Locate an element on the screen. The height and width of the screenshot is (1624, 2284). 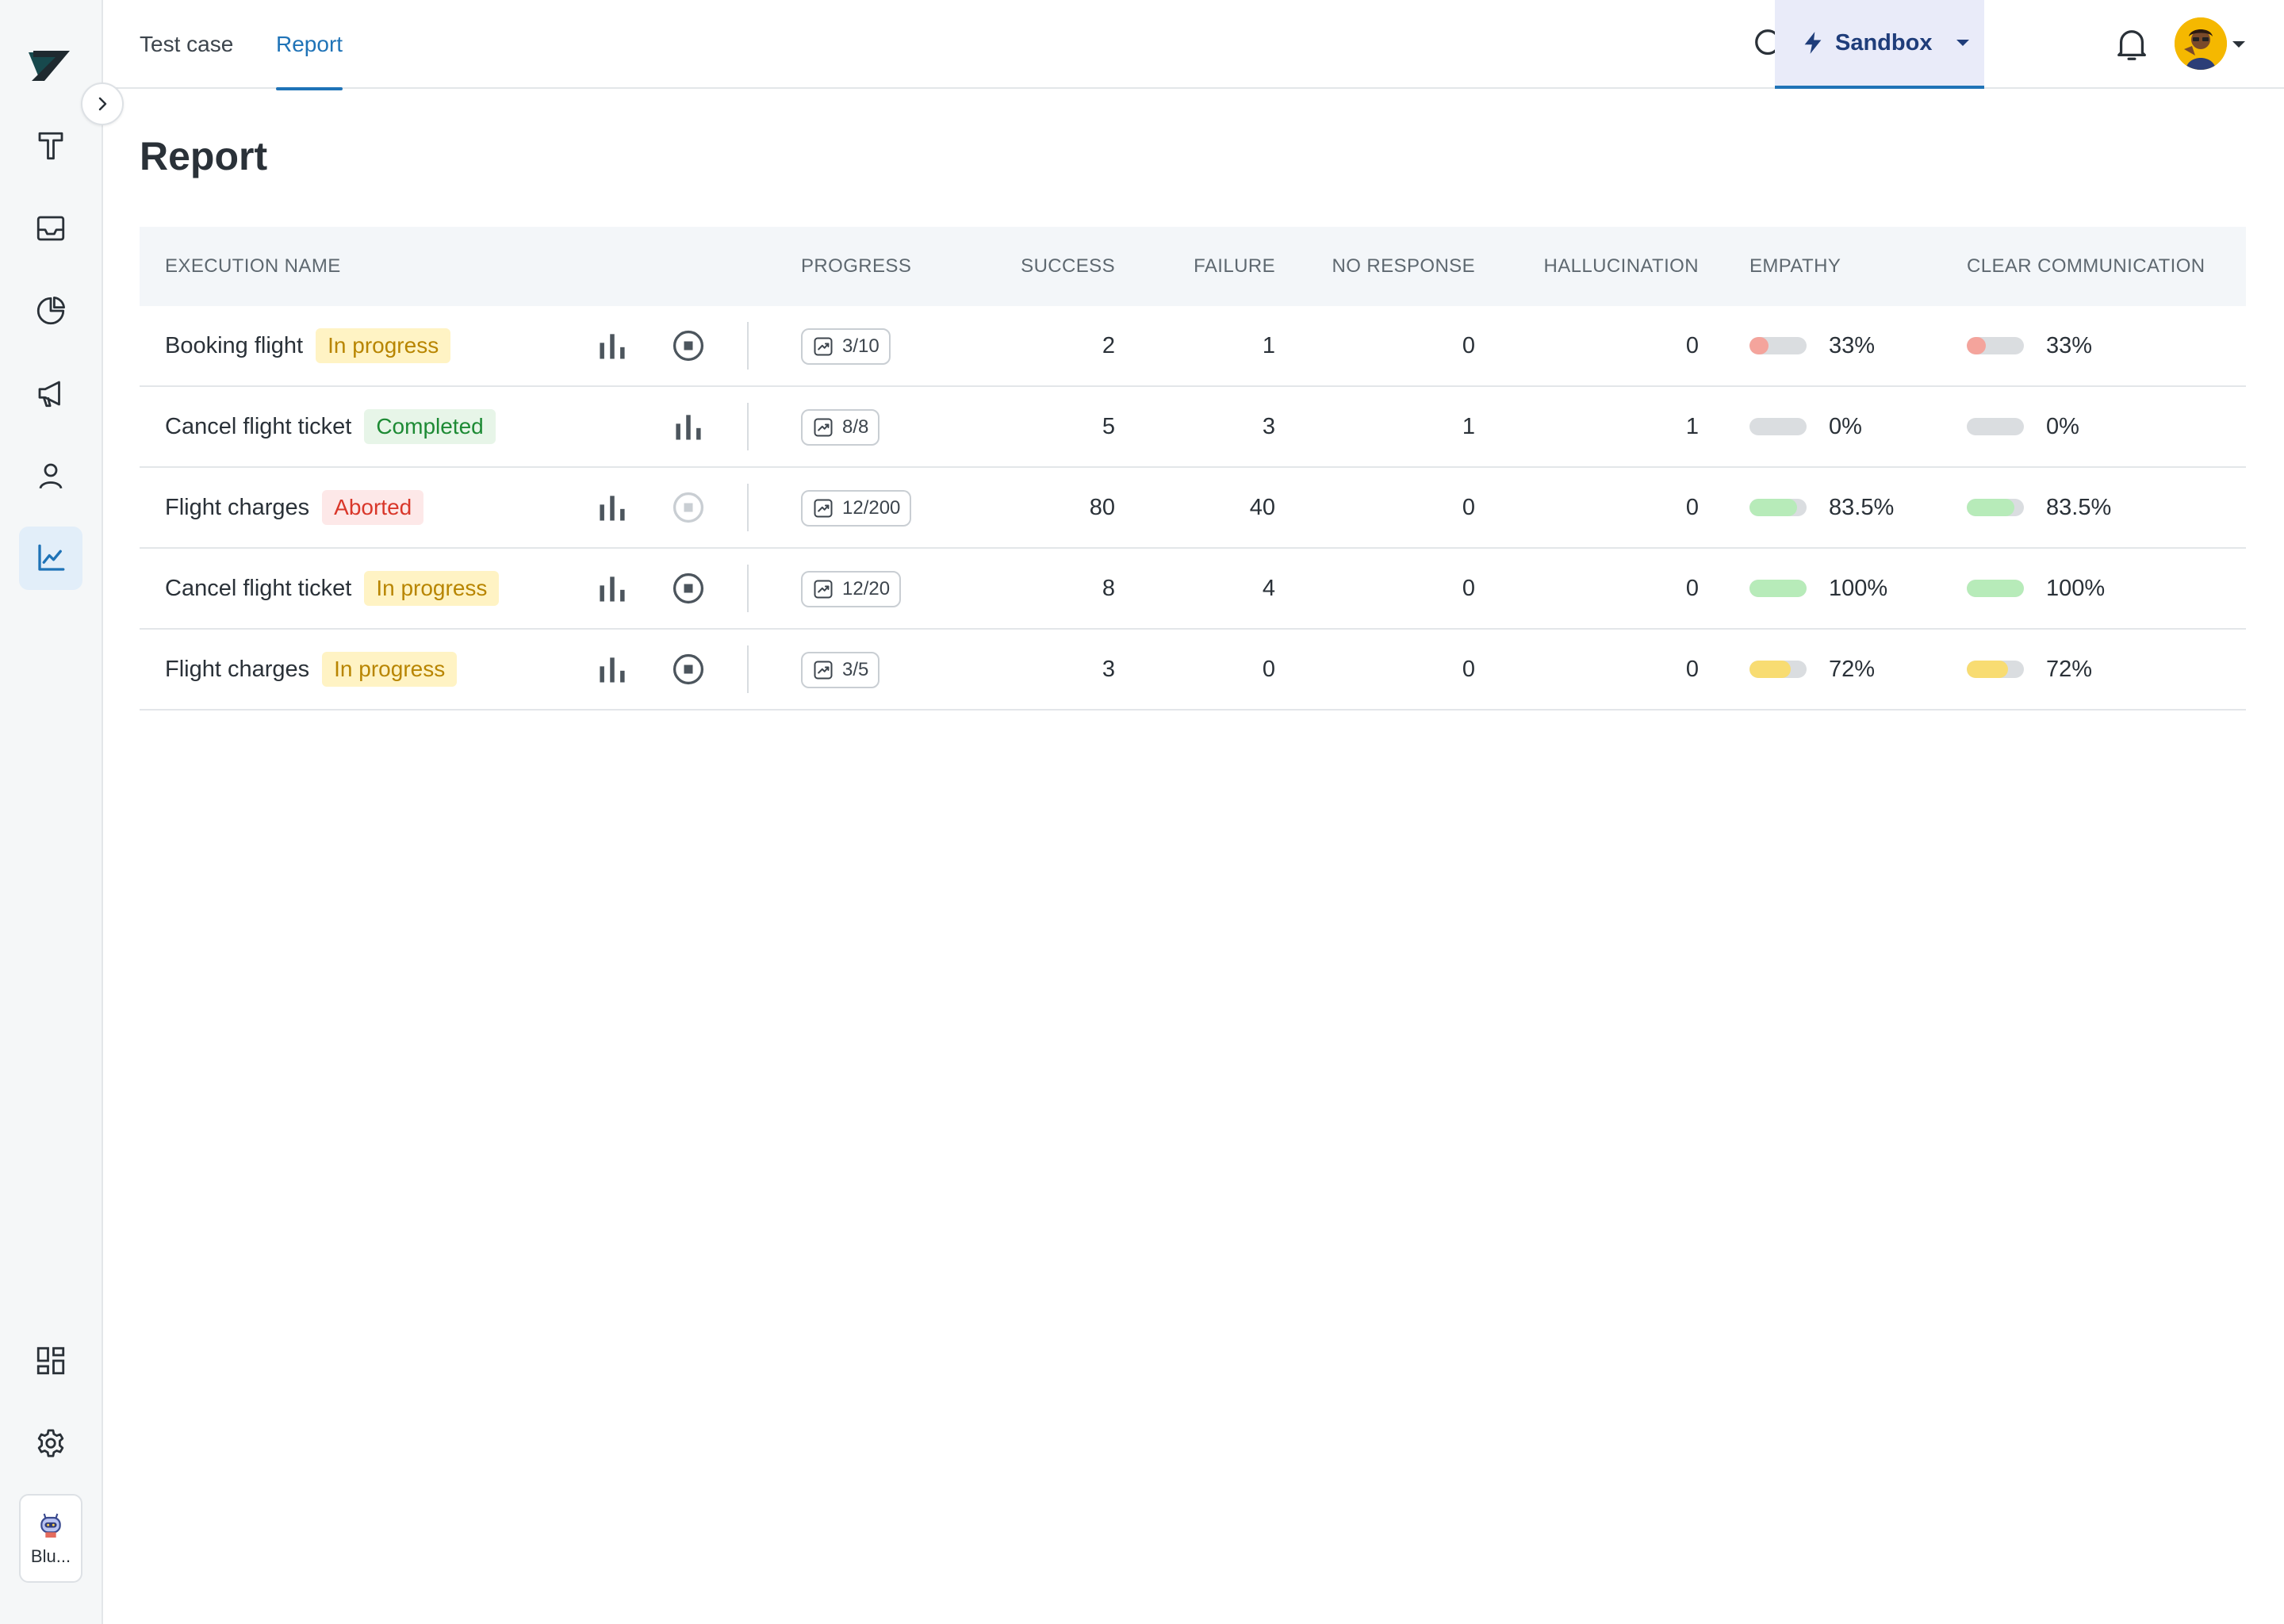
execution-name-cell: Booking flight In progress is located at coordinates (308, 345).